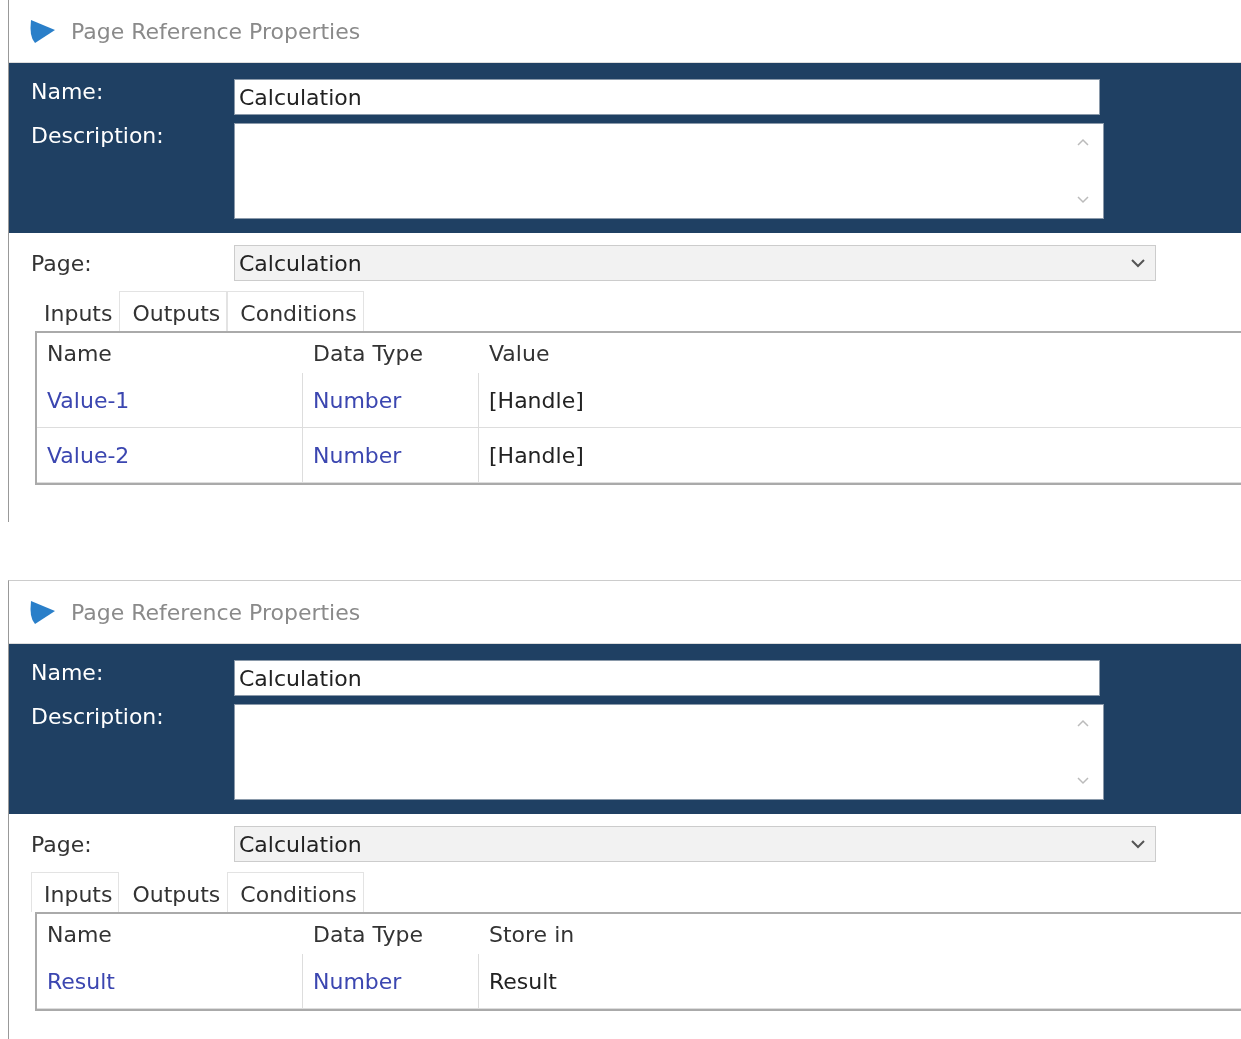 The width and height of the screenshot is (1241, 1039). Describe the element at coordinates (519, 353) in the screenshot. I see `column-header: Value` at that location.